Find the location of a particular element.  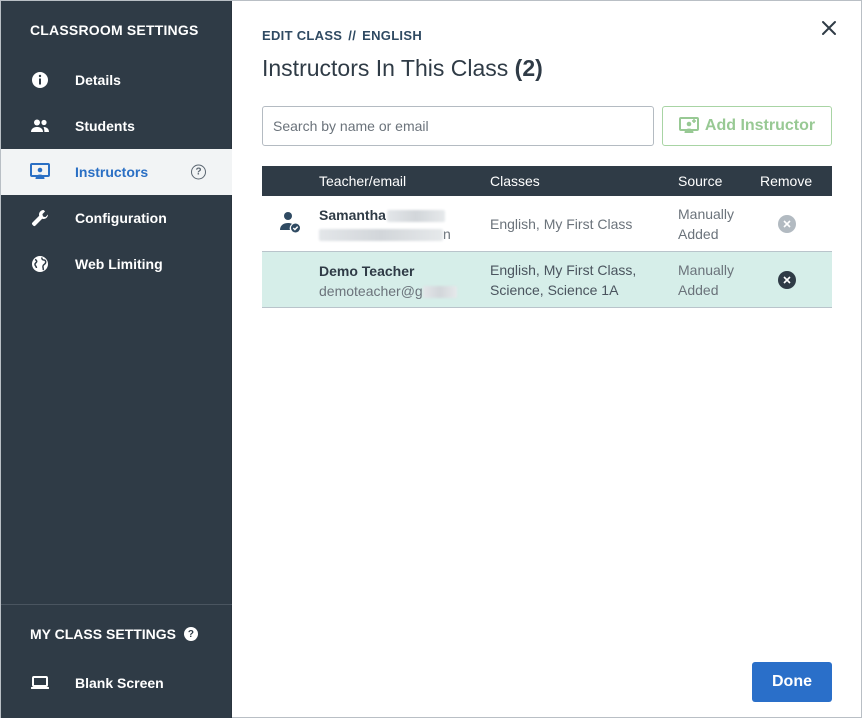

footer-heading-label: MY CLASS SETTINGS is located at coordinates (103, 634).